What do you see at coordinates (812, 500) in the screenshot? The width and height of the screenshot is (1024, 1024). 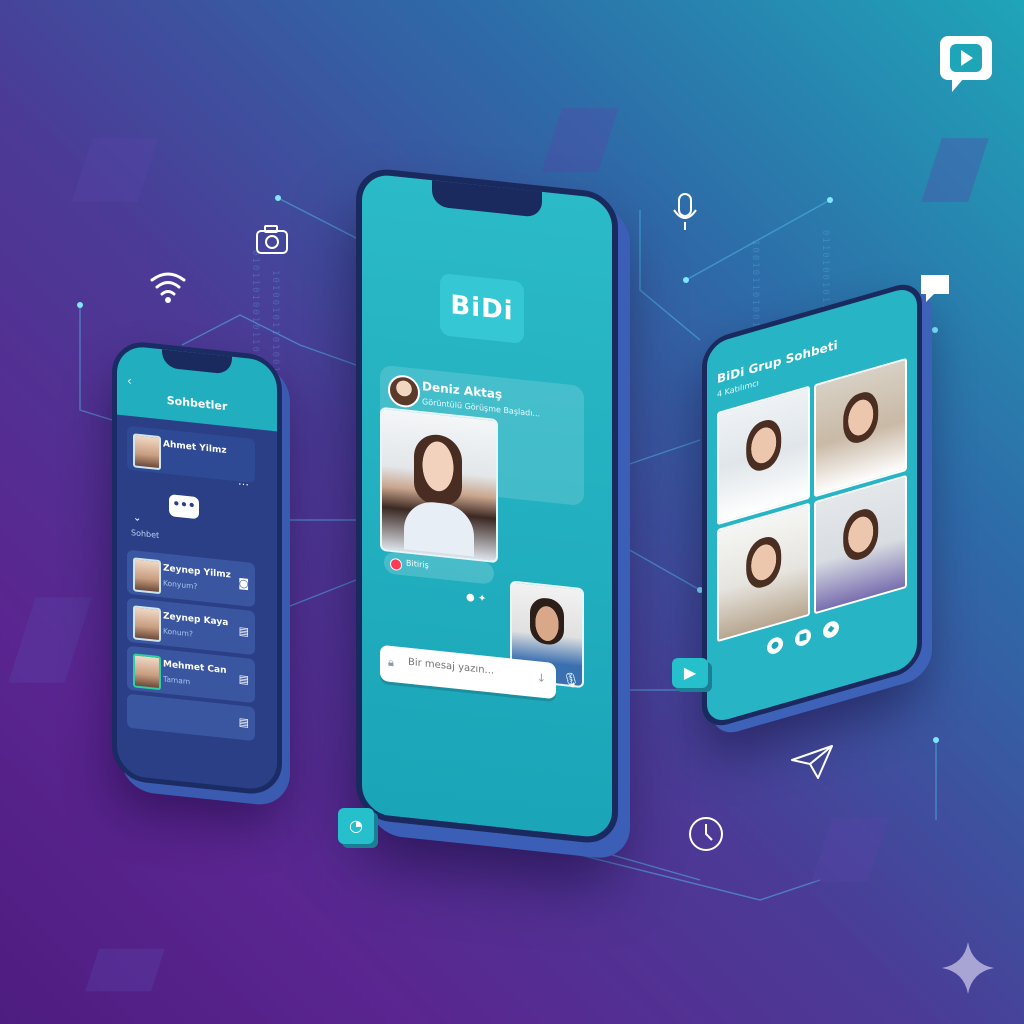 I see `participant-grid` at bounding box center [812, 500].